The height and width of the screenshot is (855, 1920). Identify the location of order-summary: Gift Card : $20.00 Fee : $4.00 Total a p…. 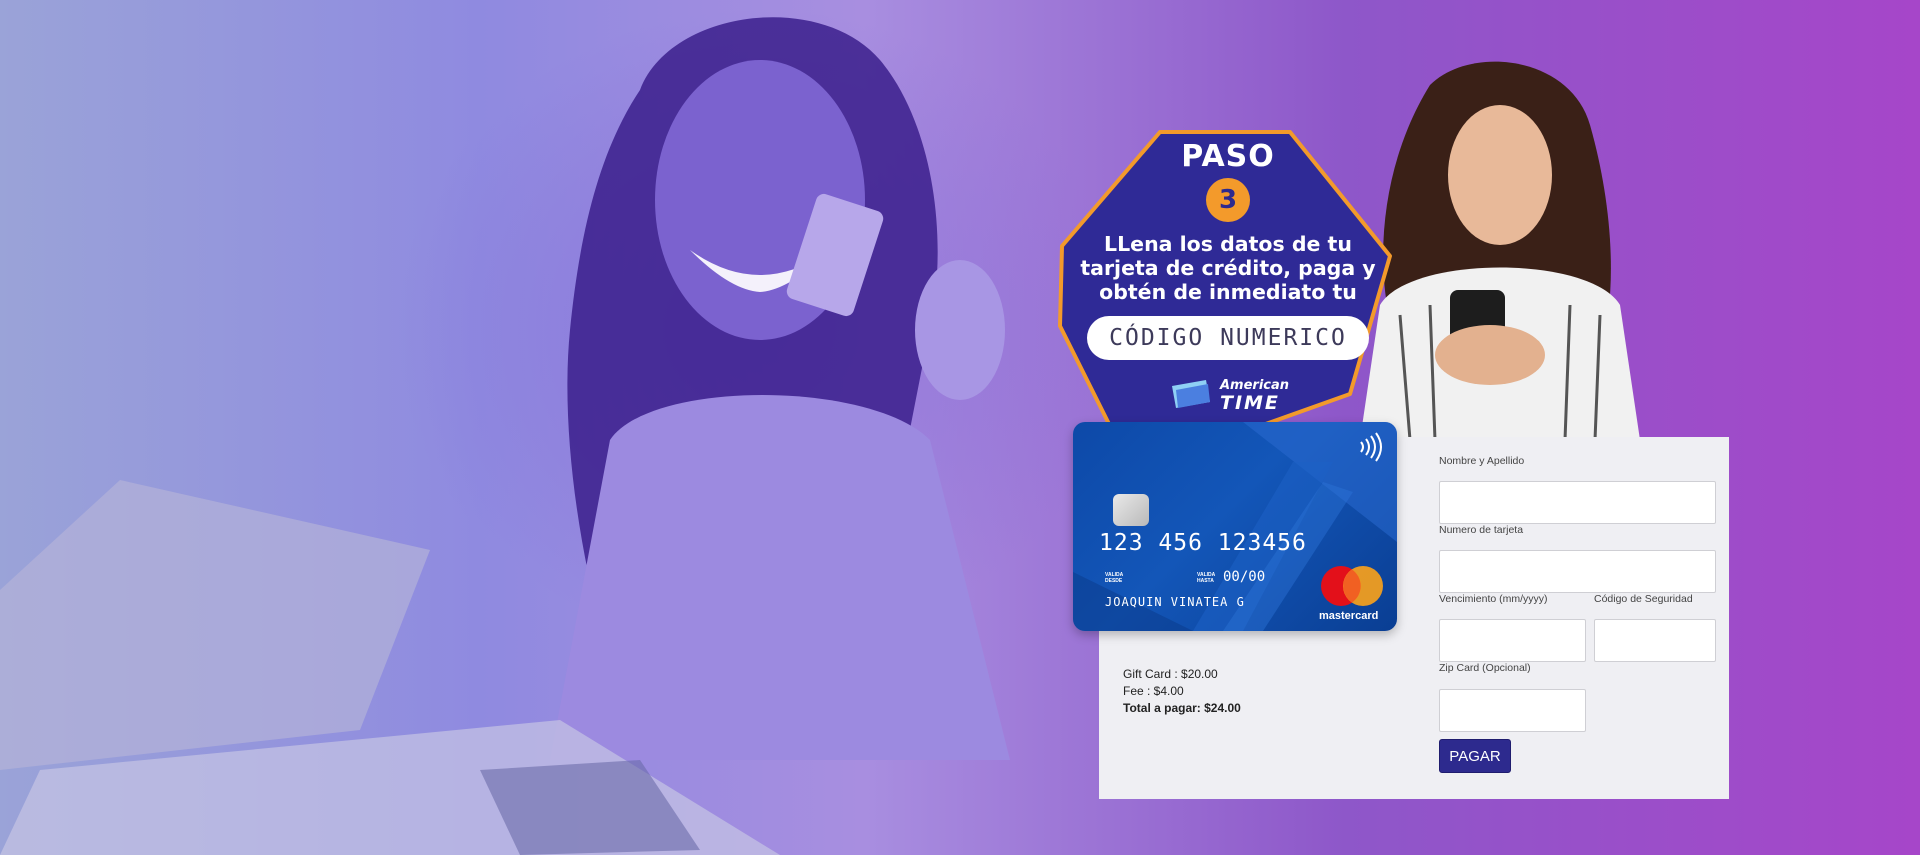
(1182, 691).